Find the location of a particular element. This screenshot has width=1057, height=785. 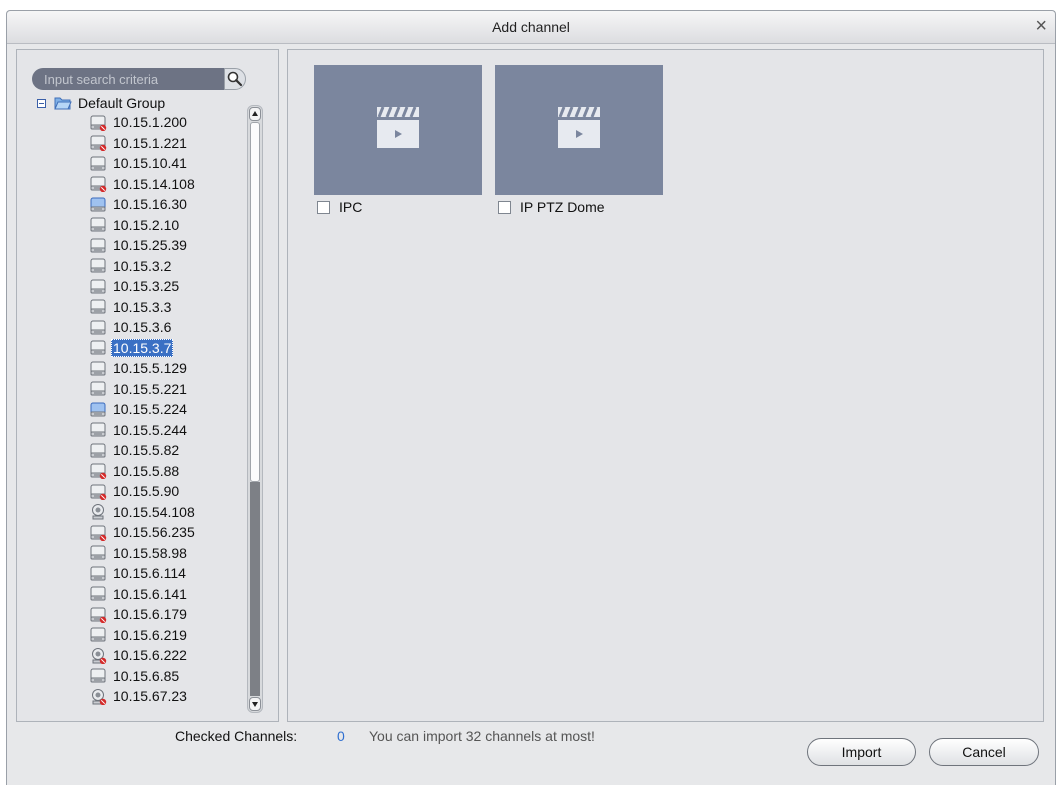

device-item: 10.15.3.25 is located at coordinates (143, 286).